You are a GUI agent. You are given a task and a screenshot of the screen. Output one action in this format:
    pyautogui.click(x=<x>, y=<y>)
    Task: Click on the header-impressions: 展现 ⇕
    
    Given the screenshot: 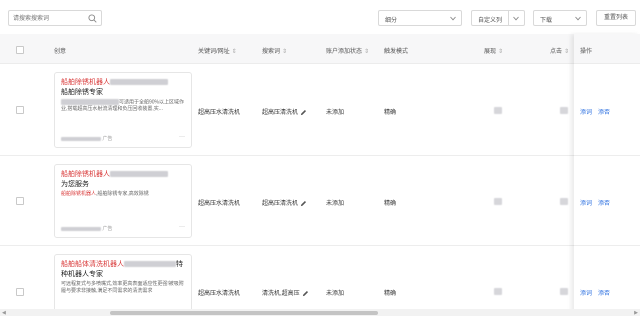 What is the action you would take?
    pyautogui.click(x=493, y=50)
    